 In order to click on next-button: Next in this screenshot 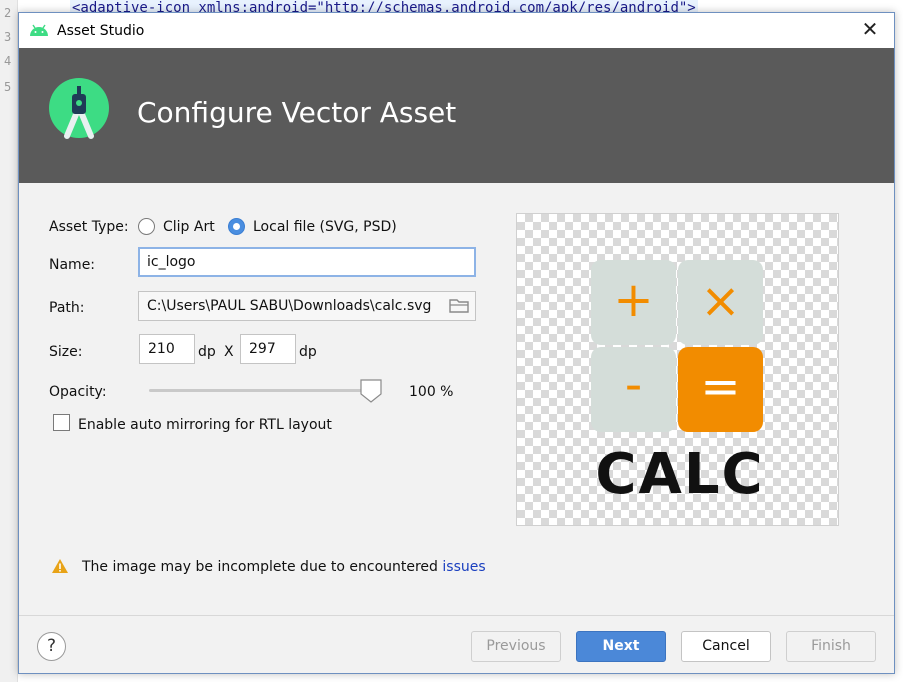, I will do `click(621, 646)`.